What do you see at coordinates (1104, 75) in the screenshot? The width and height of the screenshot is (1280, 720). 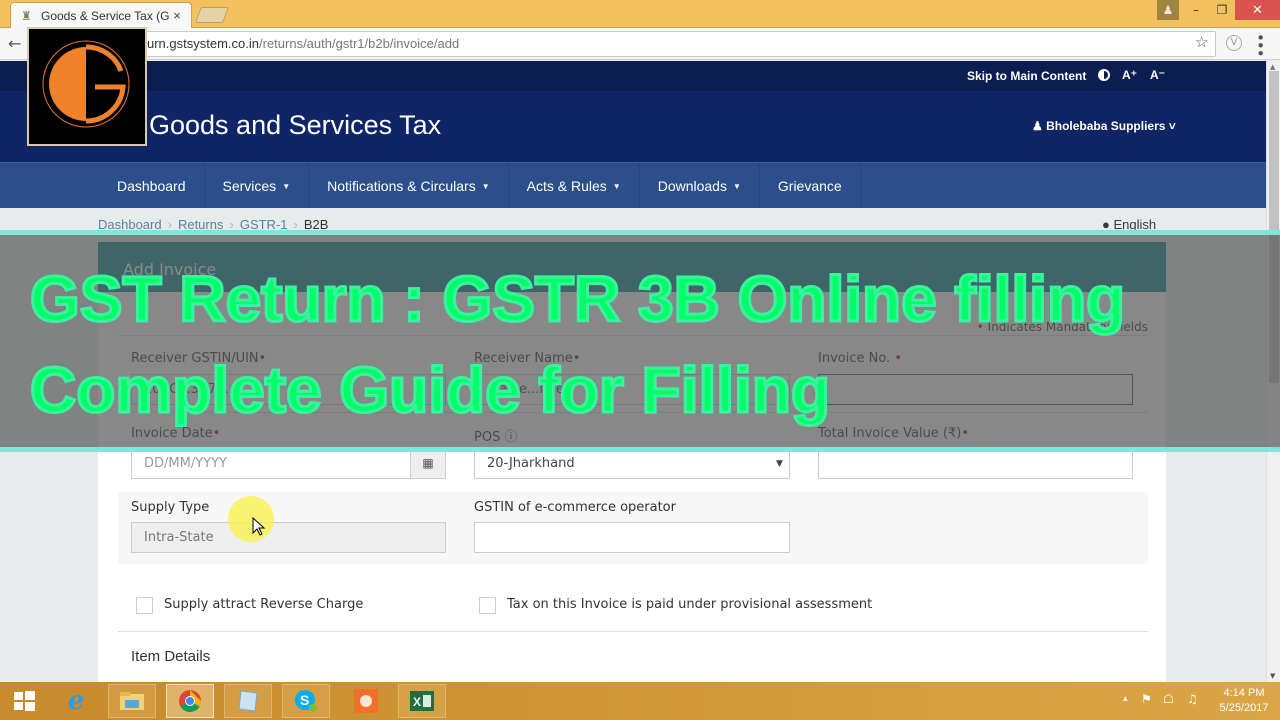 I see `contrast-toggle-icon` at bounding box center [1104, 75].